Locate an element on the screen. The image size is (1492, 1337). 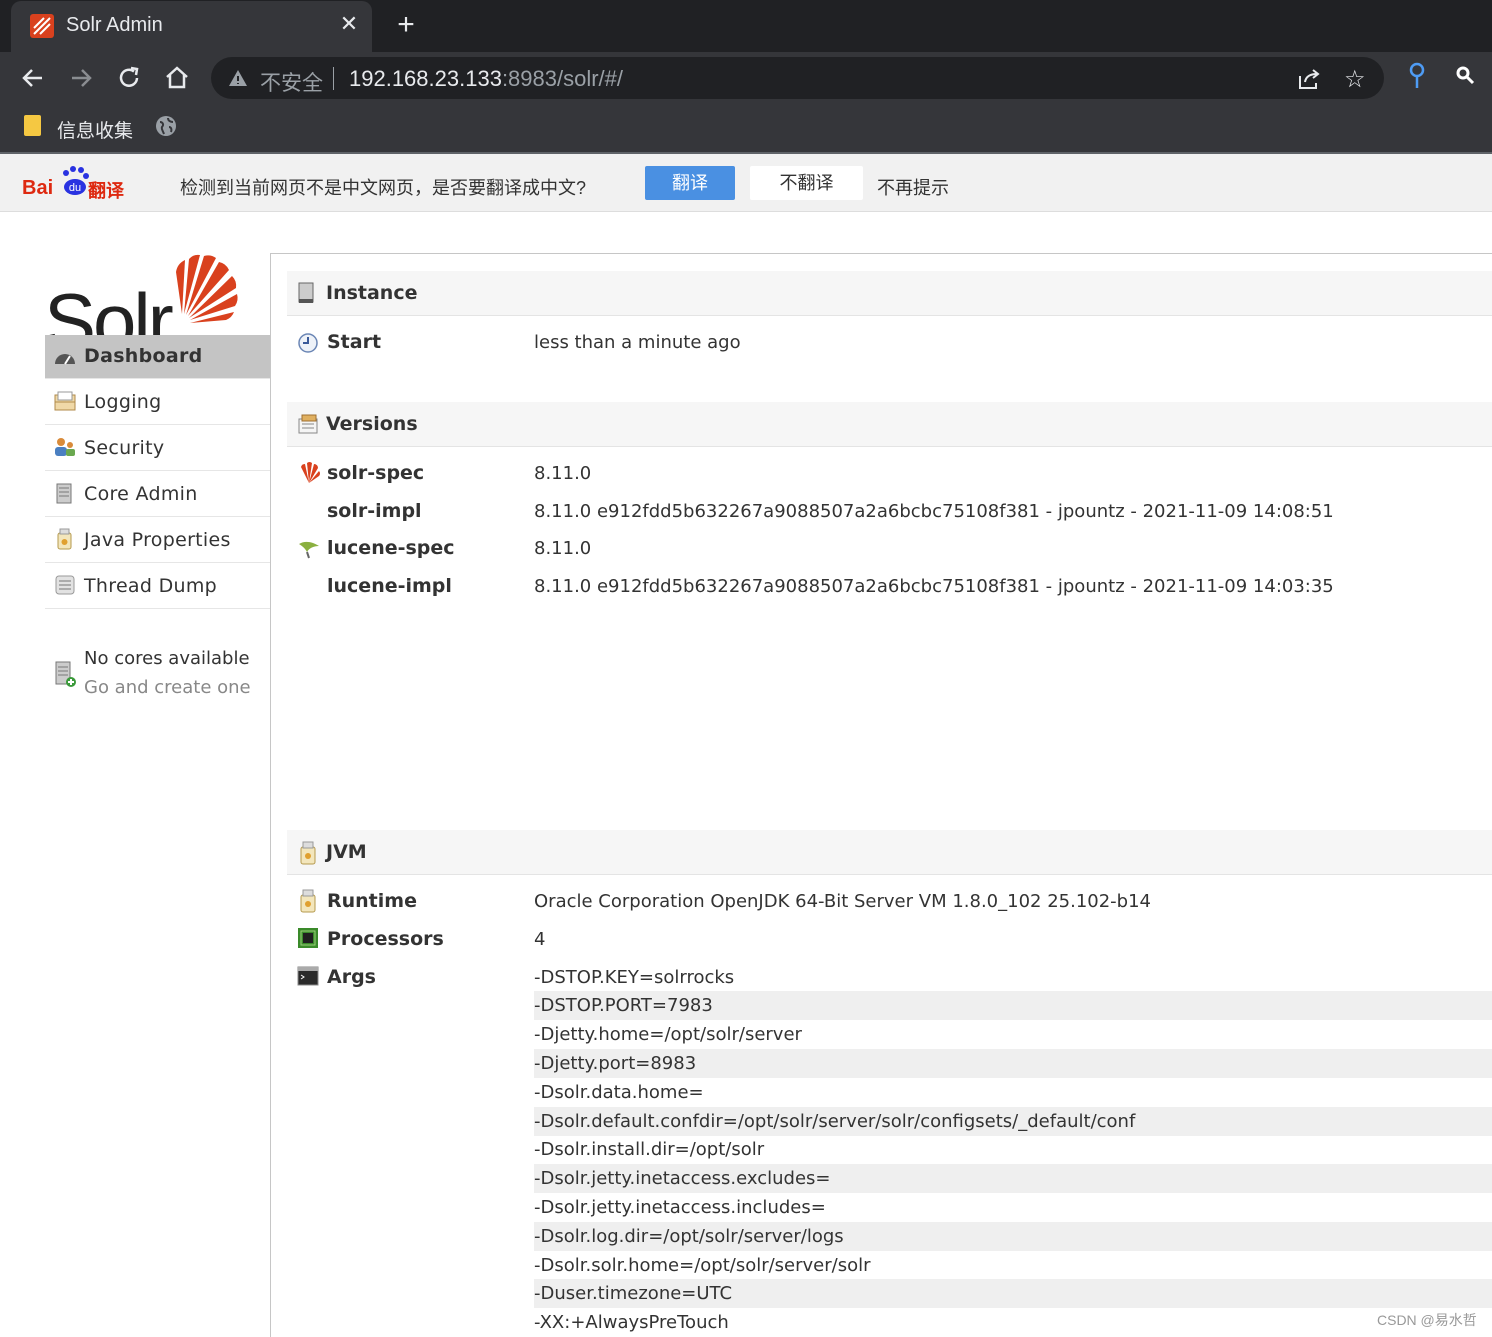
solr-favicon-icon is located at coordinates (42, 26).